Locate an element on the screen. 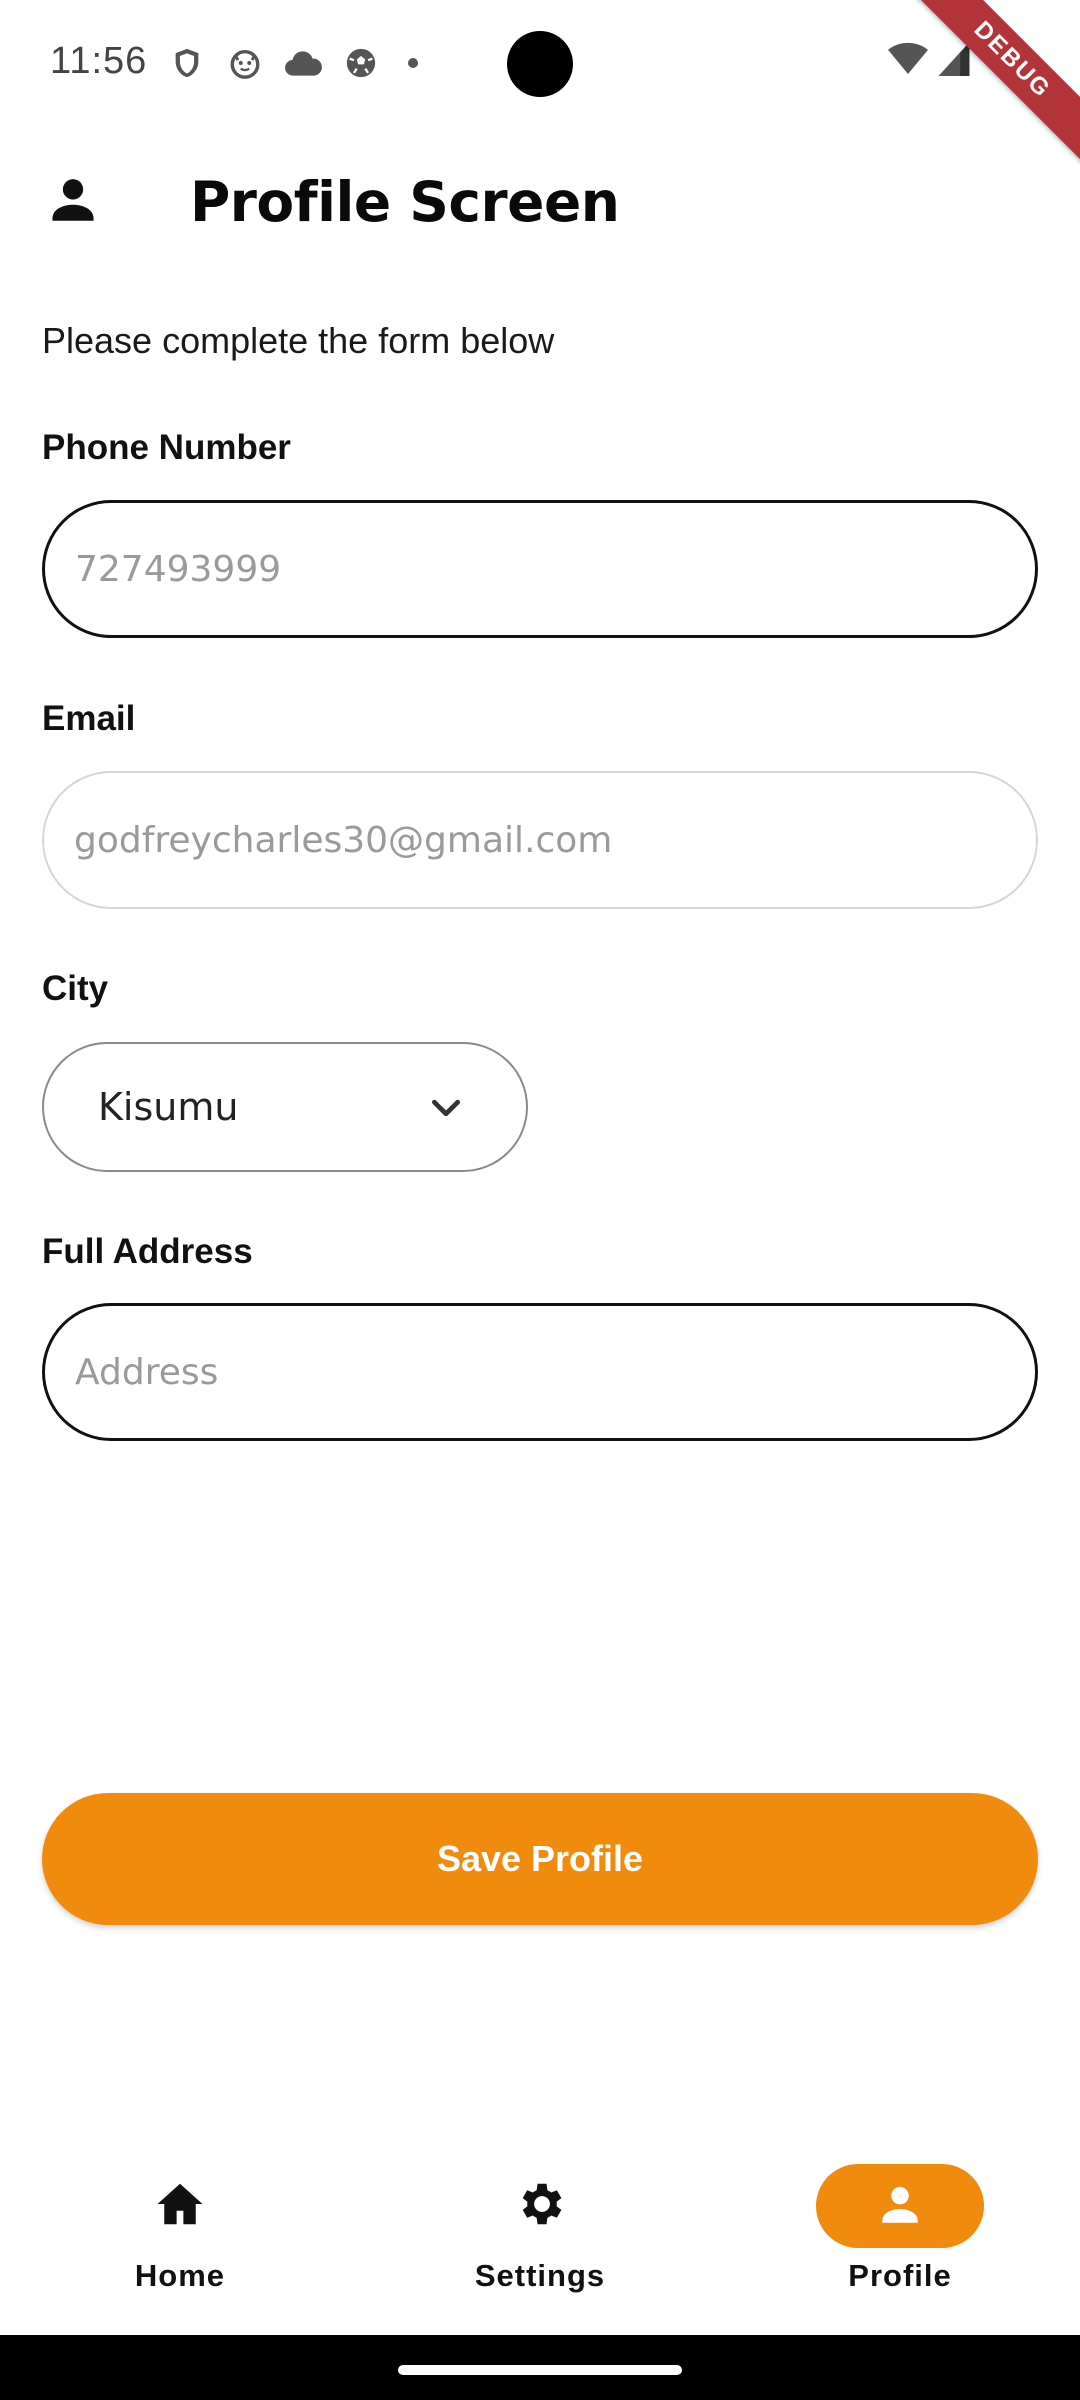 The height and width of the screenshot is (2400, 1080). status-time: 11:56 is located at coordinates (99, 61).